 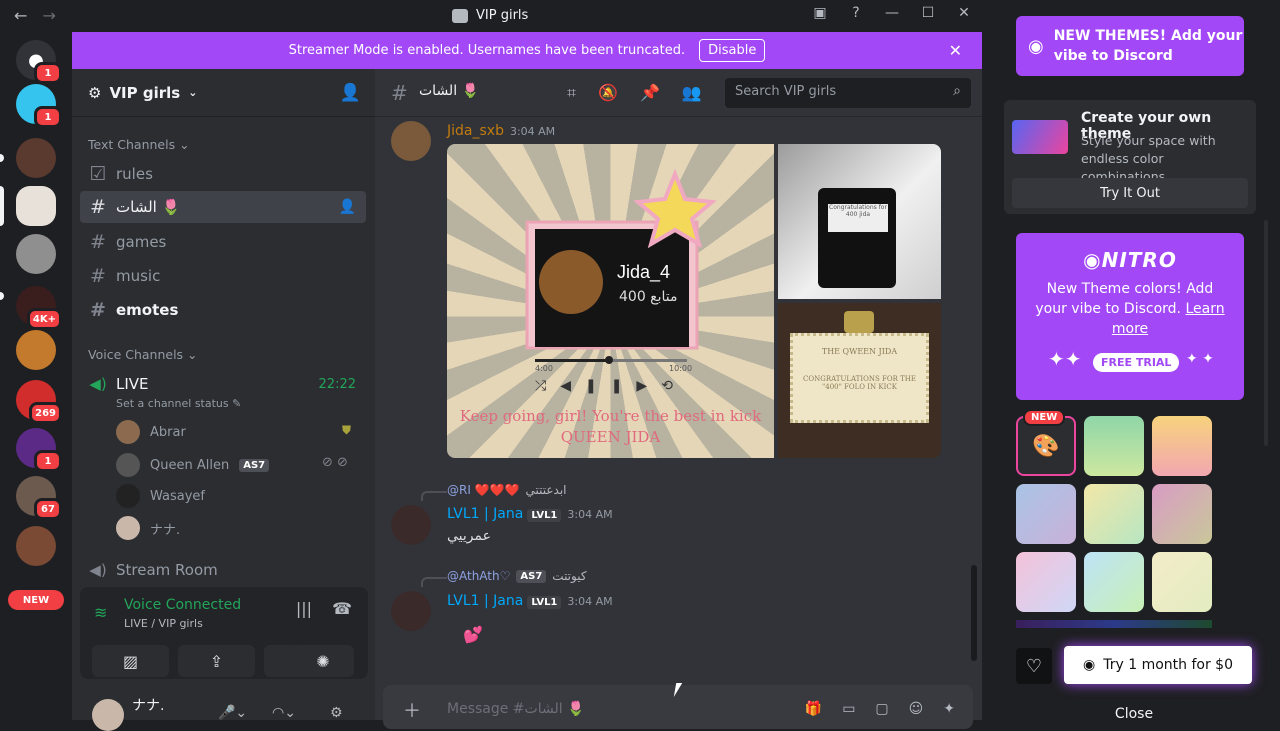 I want to click on favorite-button: ♡, so click(x=1034, y=666).